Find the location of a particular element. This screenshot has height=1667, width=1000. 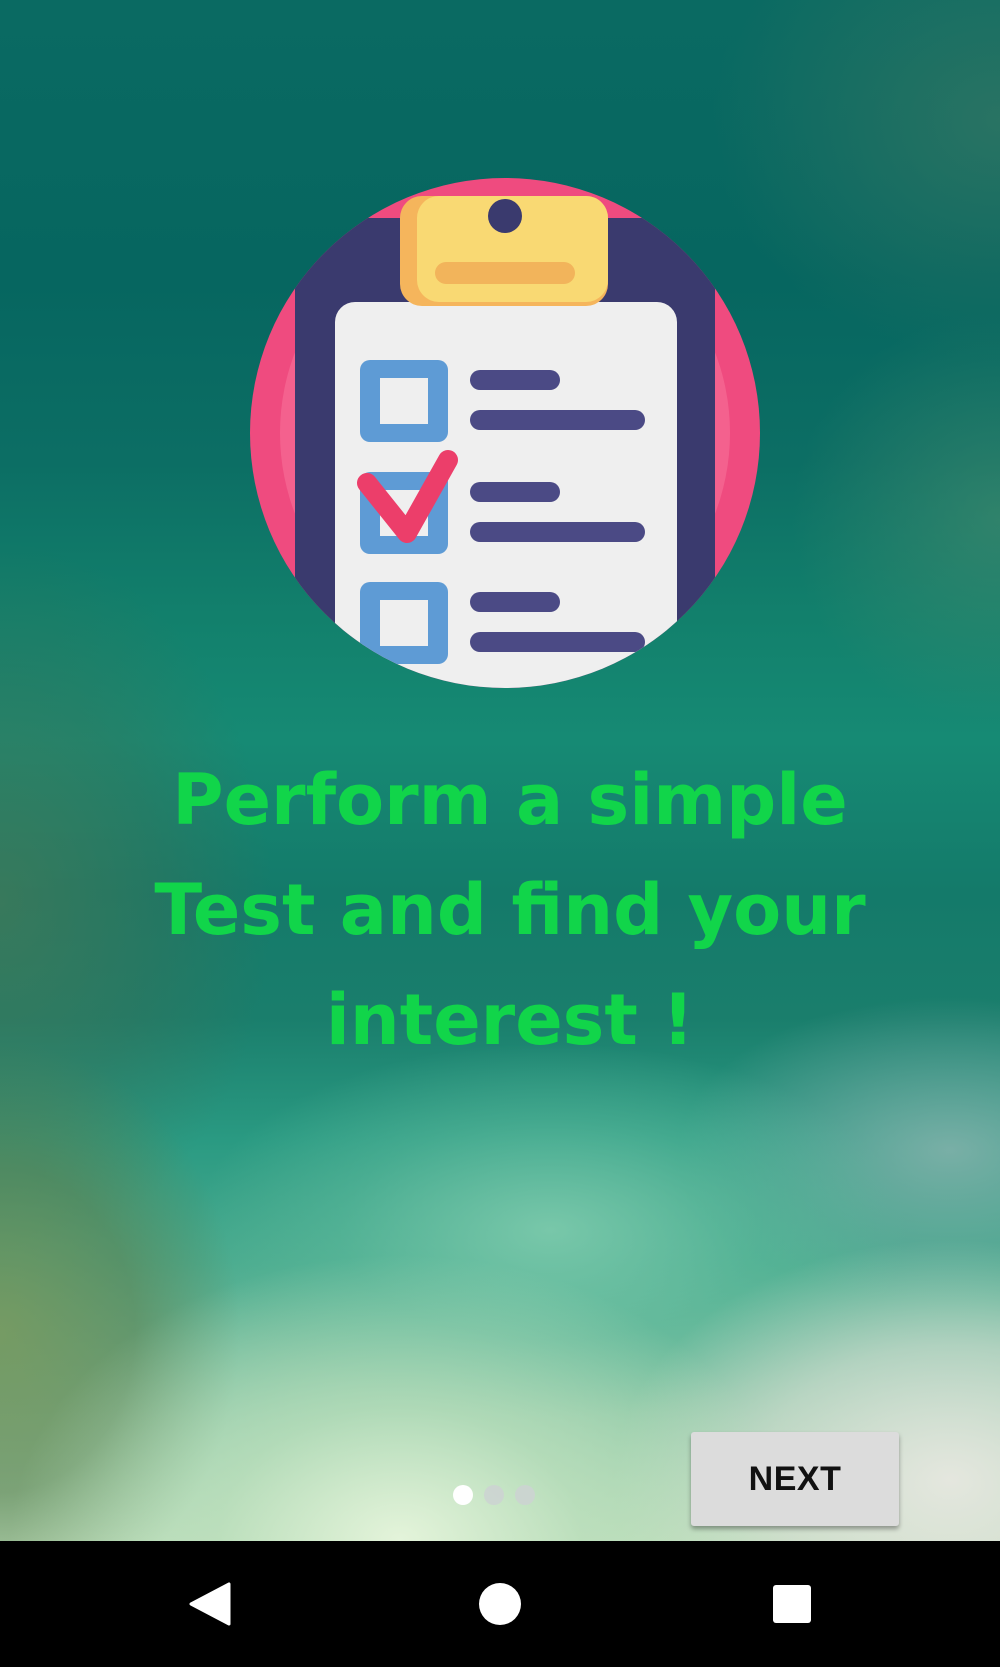

recents-button is located at coordinates (792, 1604).